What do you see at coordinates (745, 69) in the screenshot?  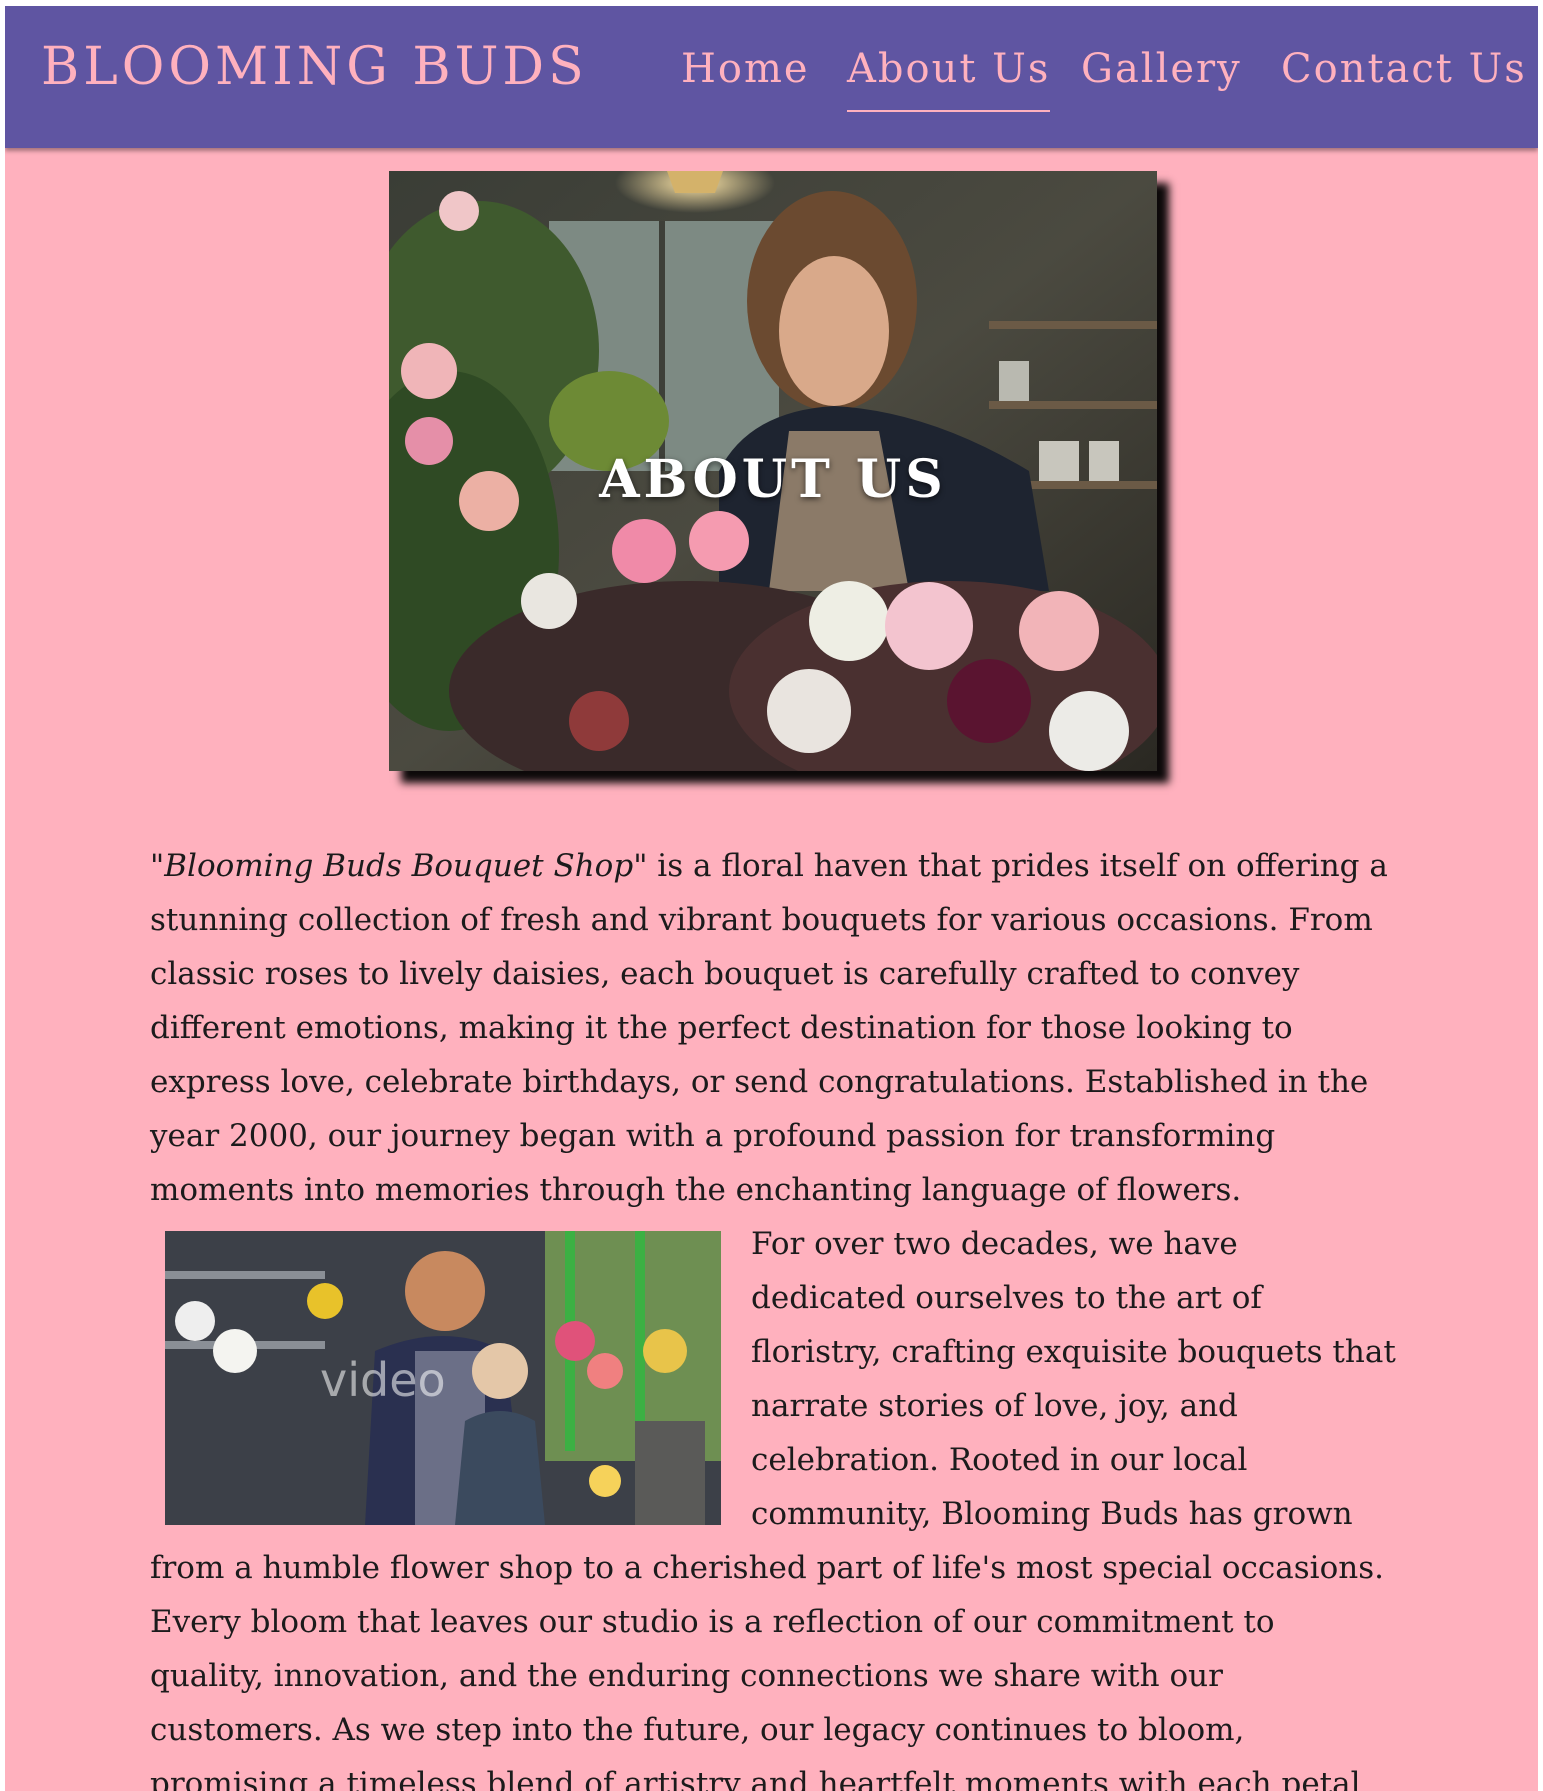 I see `nav-home: Home` at bounding box center [745, 69].